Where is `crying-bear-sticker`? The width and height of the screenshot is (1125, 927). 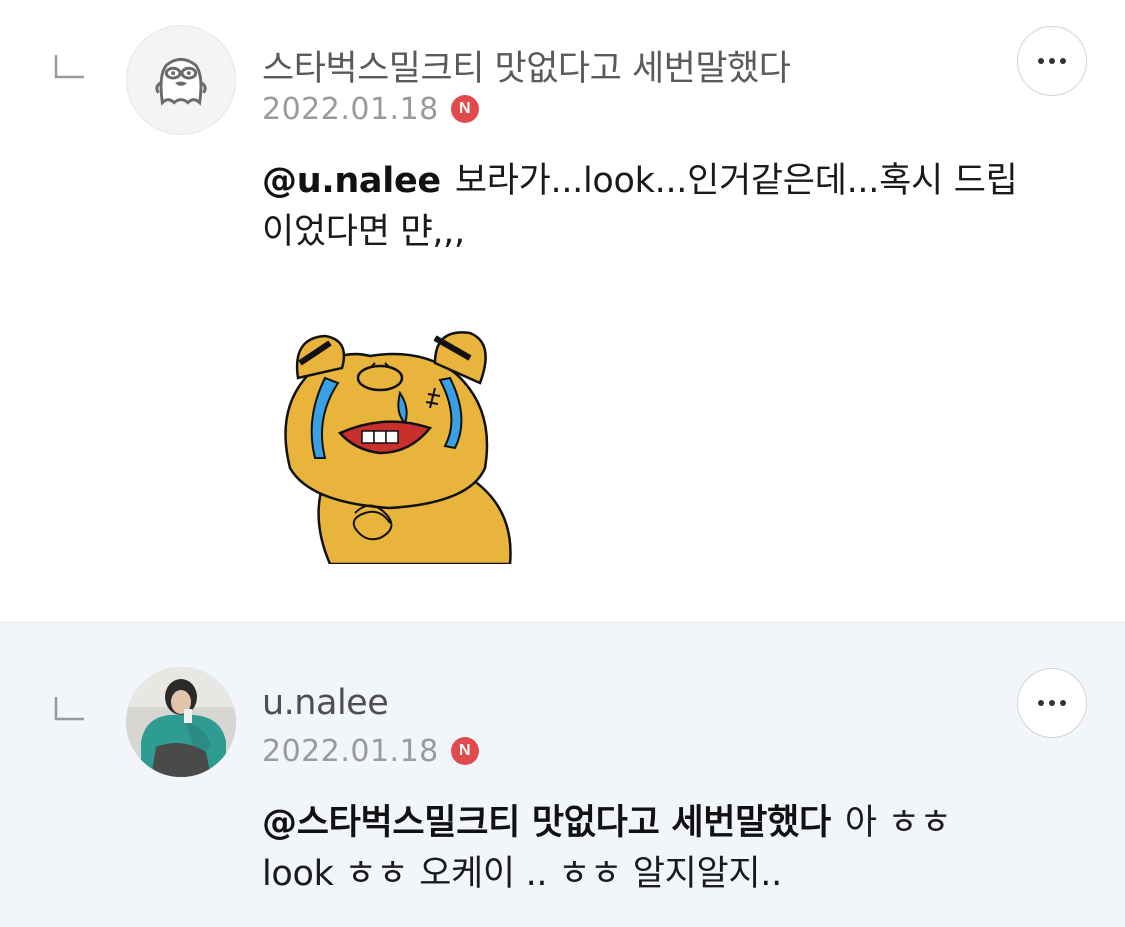 crying-bear-sticker is located at coordinates (398, 447).